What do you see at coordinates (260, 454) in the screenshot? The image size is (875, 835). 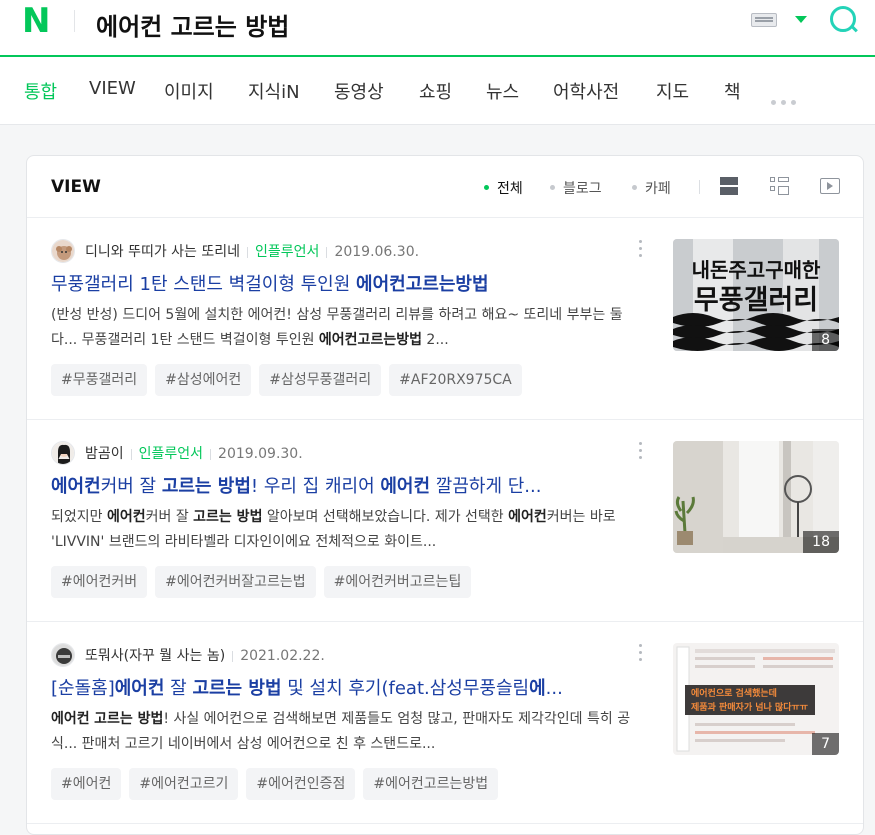 I see `post-date: 2019.09.30.` at bounding box center [260, 454].